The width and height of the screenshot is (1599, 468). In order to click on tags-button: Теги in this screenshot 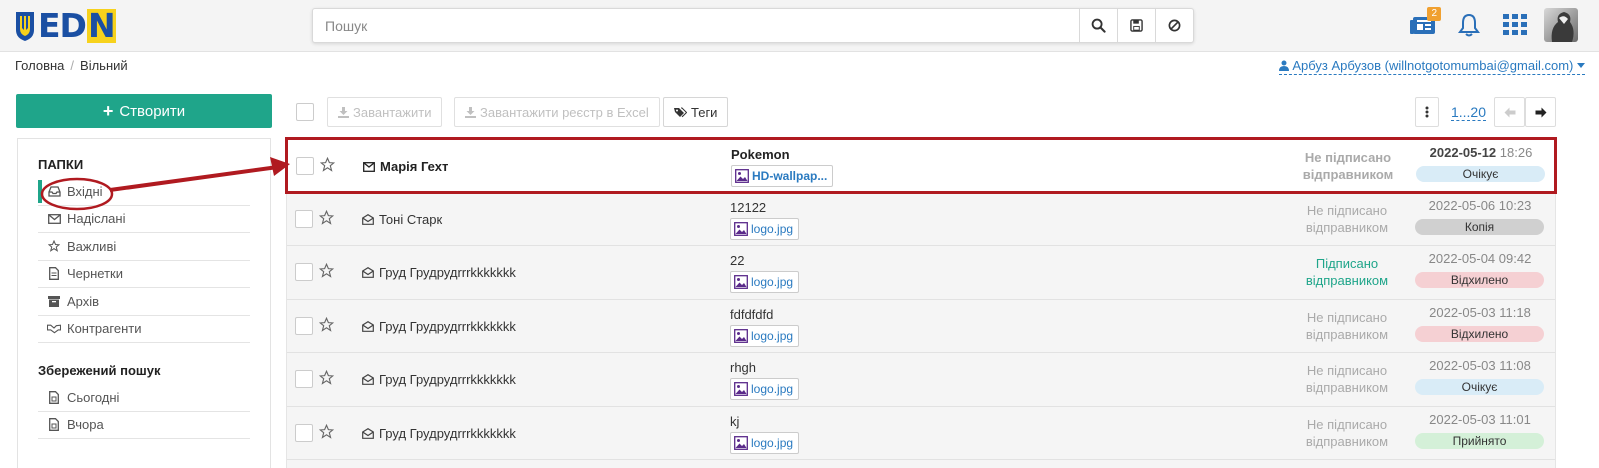, I will do `click(696, 112)`.